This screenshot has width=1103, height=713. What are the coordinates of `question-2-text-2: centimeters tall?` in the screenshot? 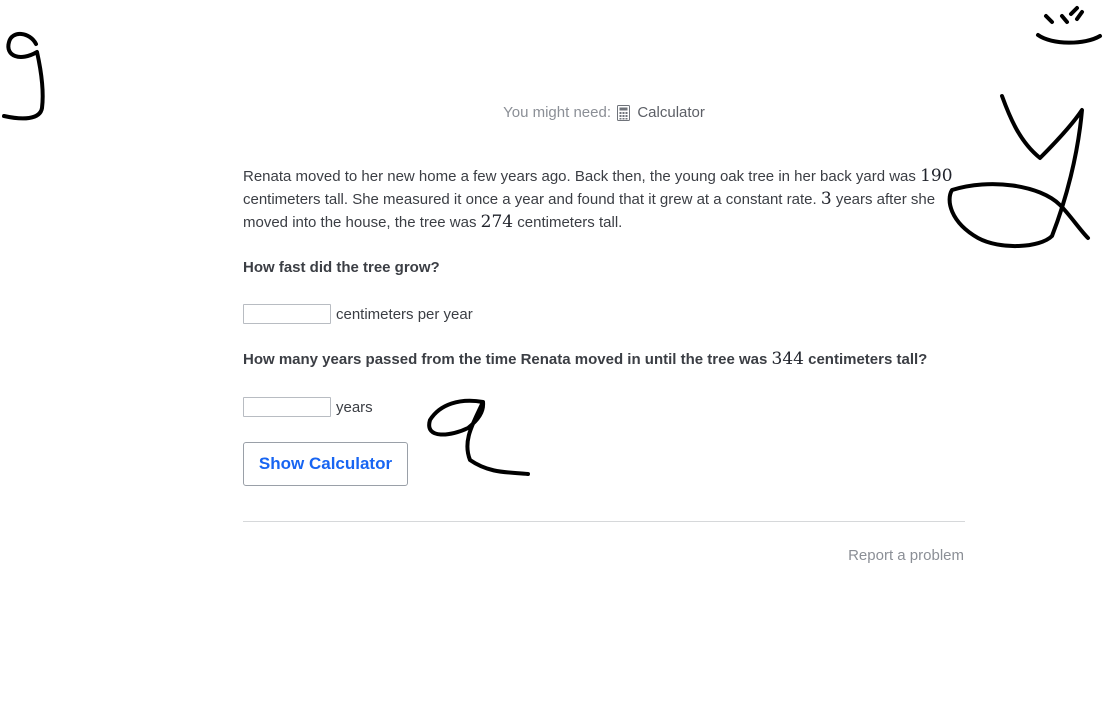 It's located at (865, 359).